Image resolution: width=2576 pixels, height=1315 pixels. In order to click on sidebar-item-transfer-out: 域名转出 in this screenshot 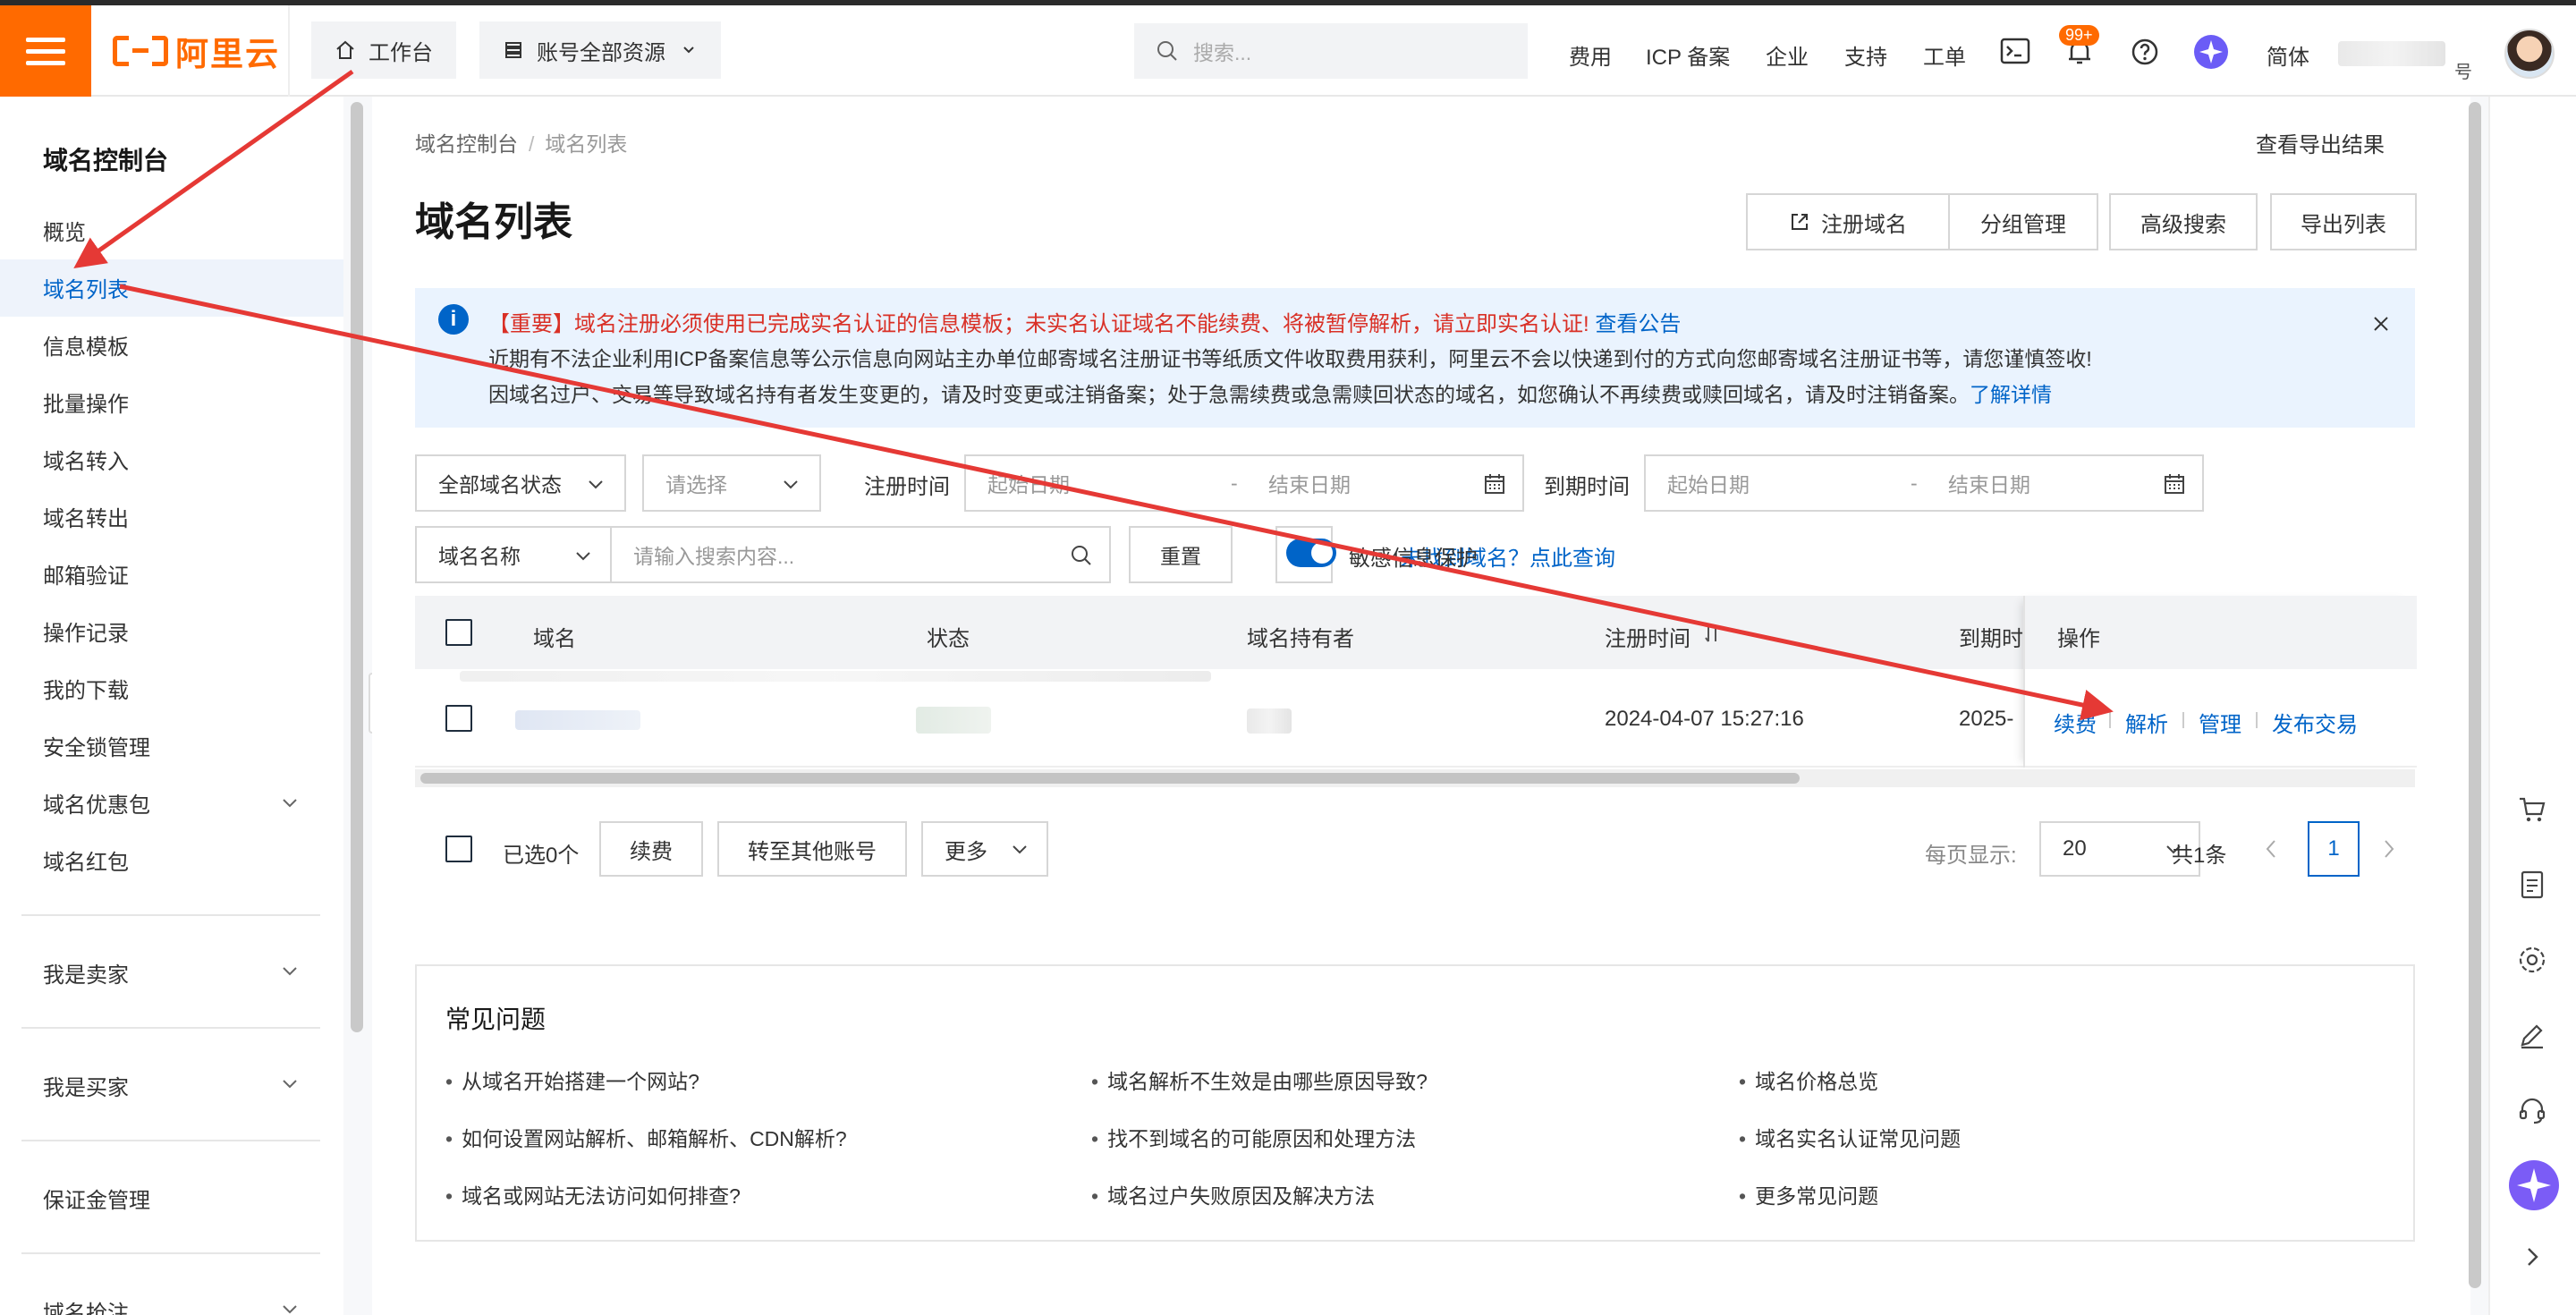, I will do `click(86, 516)`.